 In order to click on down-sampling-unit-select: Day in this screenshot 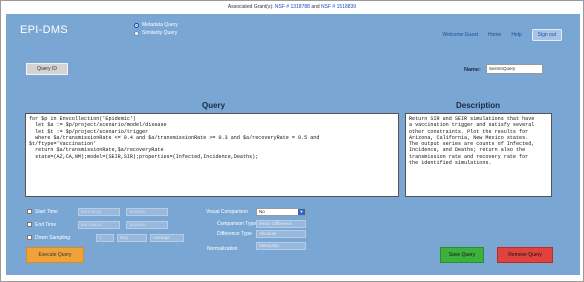, I will do `click(132, 238)`.